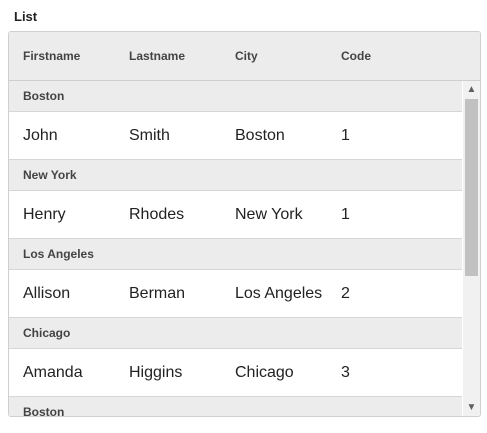  I want to click on cell-lastname: Smith, so click(149, 135).